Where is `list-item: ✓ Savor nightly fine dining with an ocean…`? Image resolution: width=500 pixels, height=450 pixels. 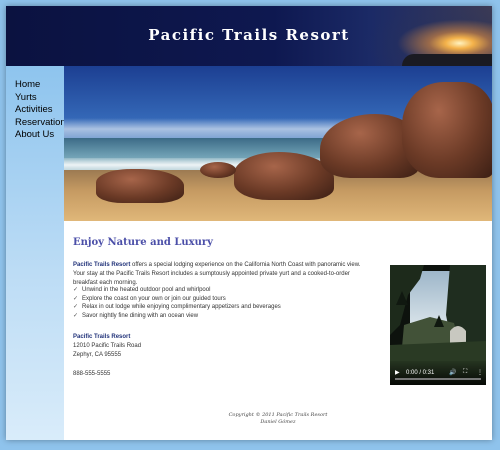 list-item: ✓ Savor nightly fine dining with an ocean… is located at coordinates (223, 316).